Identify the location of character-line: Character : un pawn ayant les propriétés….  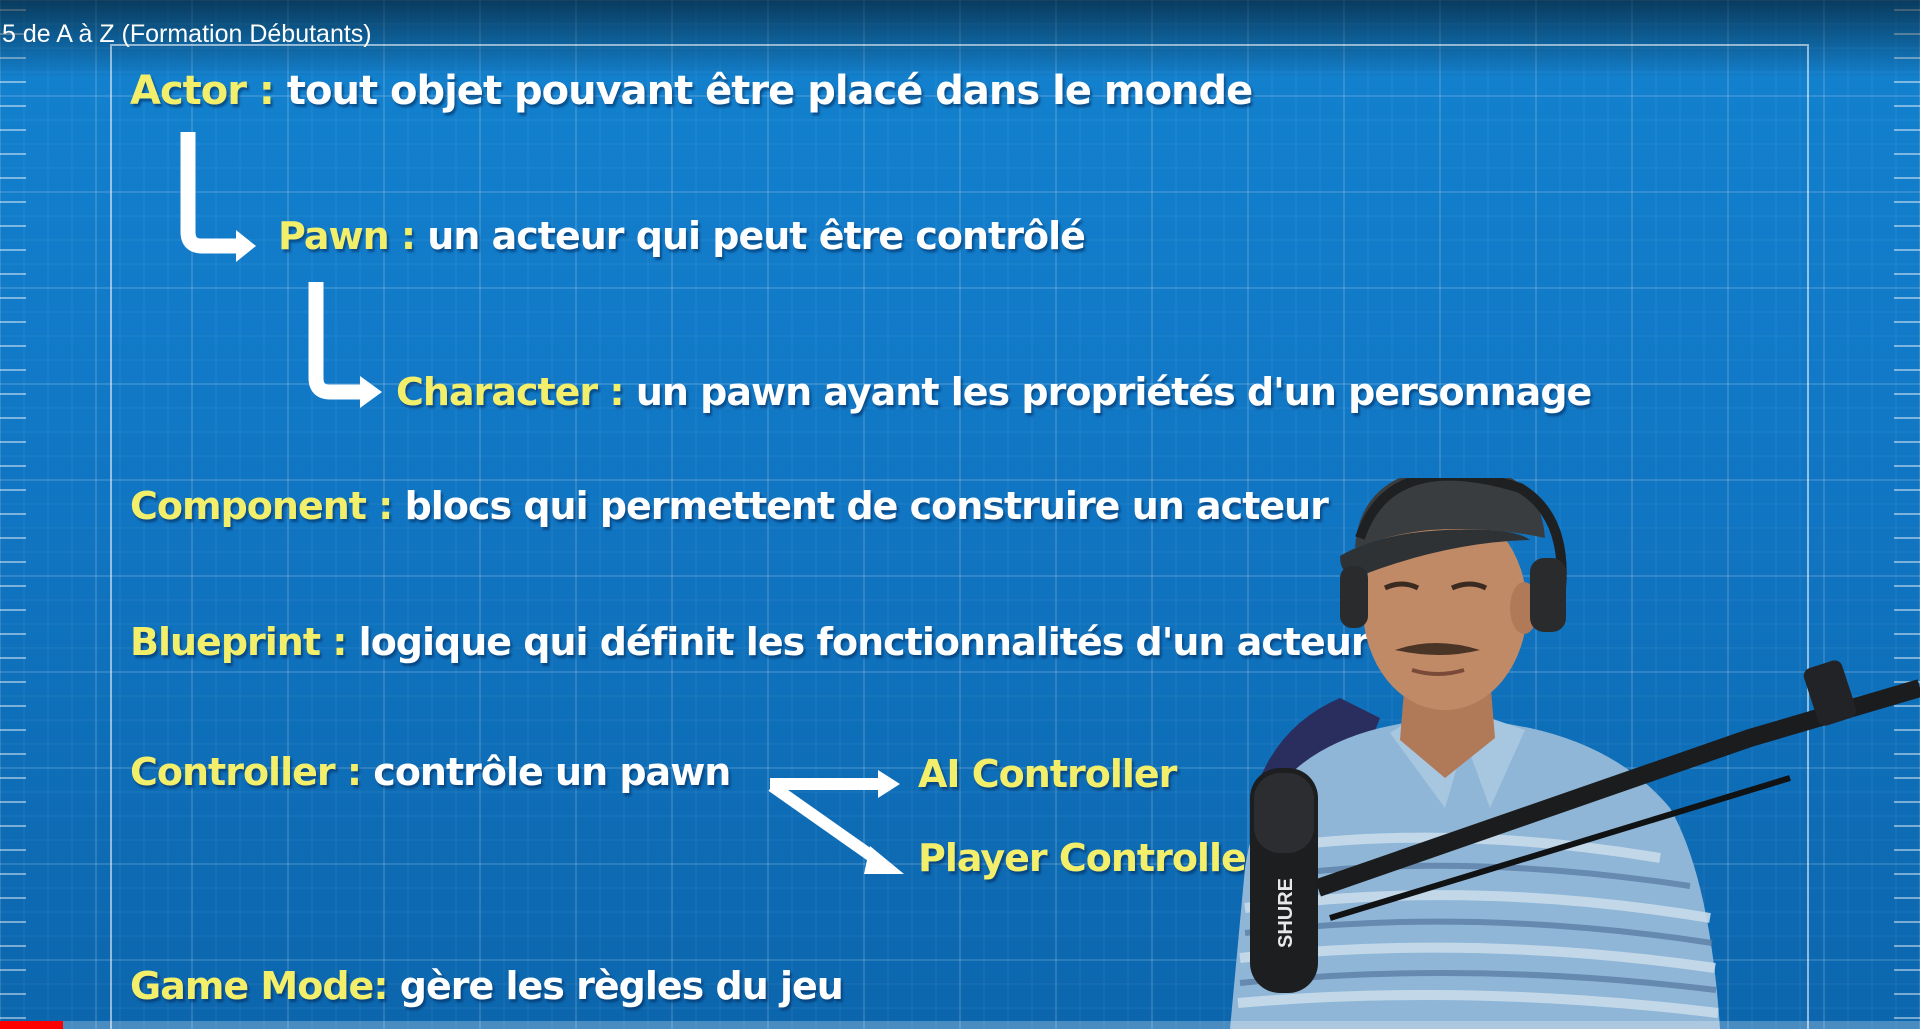
(994, 392).